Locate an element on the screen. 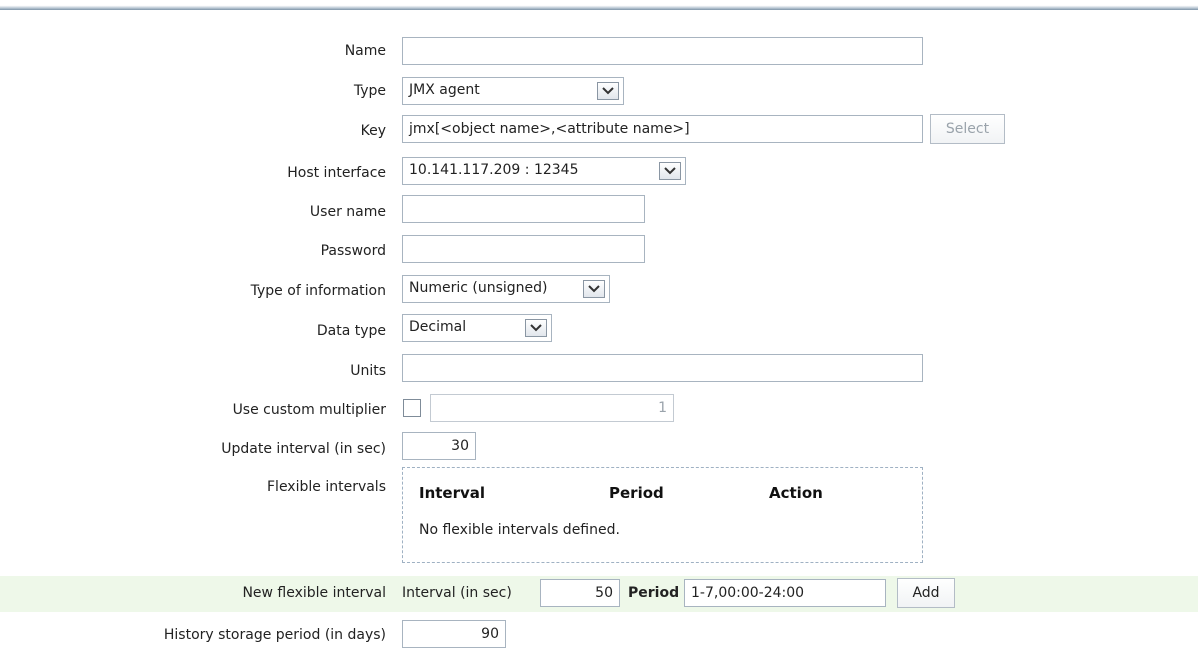  history-label: History storage period (in days) is located at coordinates (274, 635).